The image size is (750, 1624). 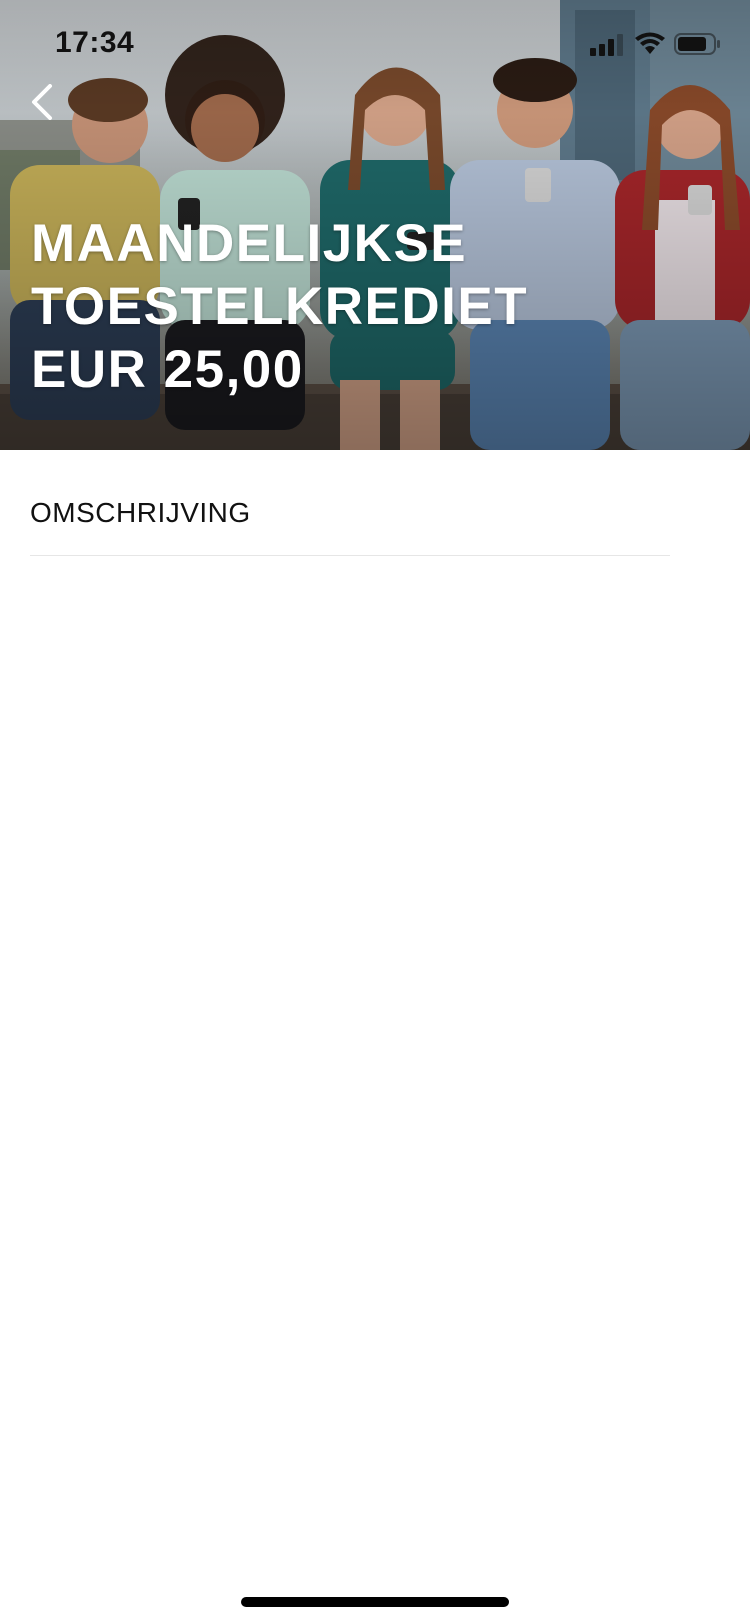 I want to click on description-section-header: OMSCHRIJVING, so click(x=350, y=513).